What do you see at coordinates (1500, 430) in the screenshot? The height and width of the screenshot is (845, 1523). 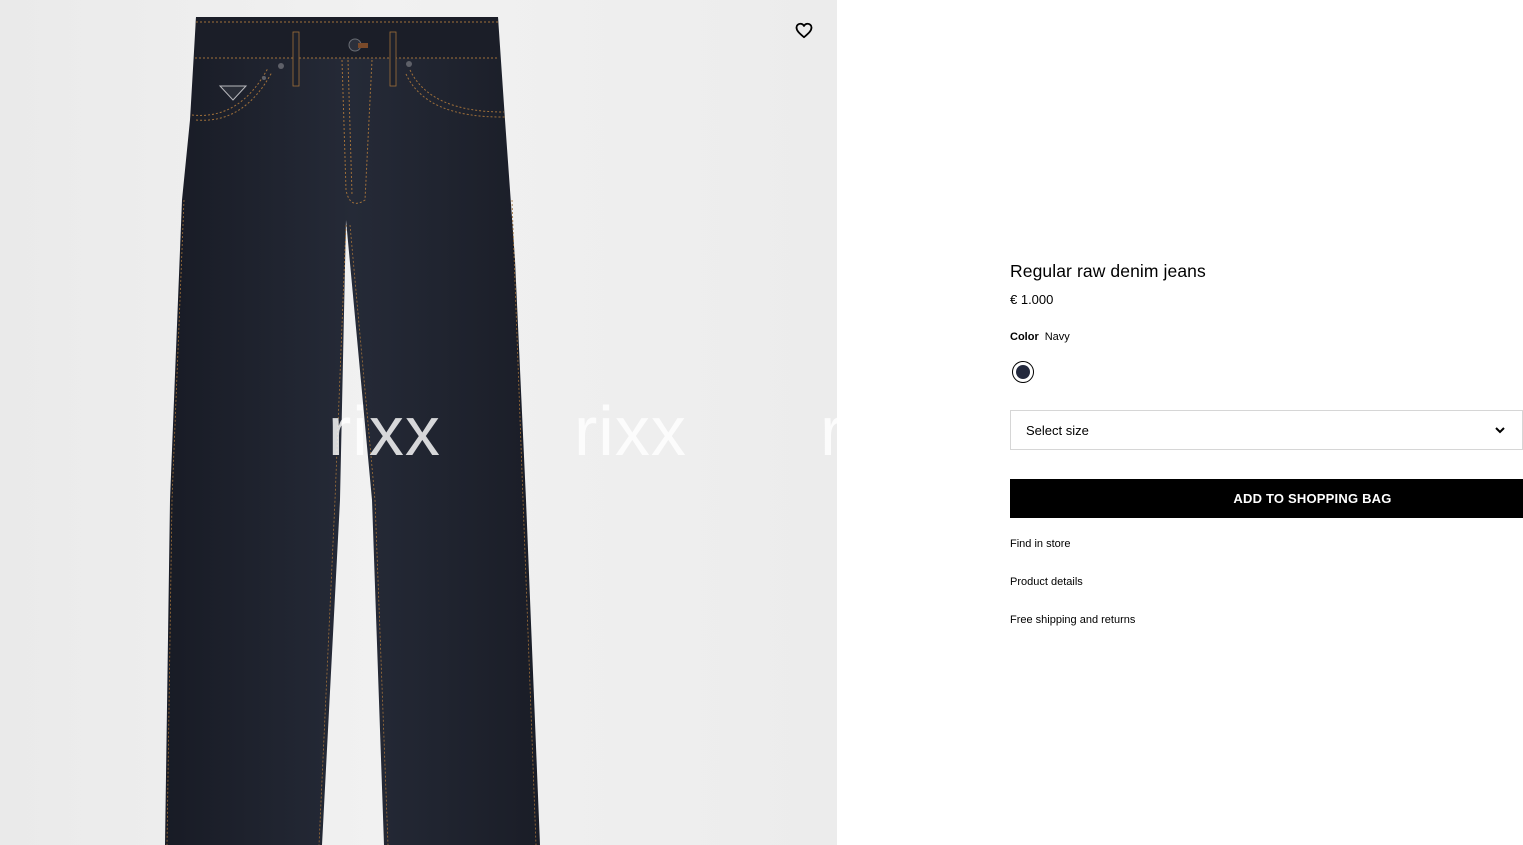 I see `chevron-down-icon` at bounding box center [1500, 430].